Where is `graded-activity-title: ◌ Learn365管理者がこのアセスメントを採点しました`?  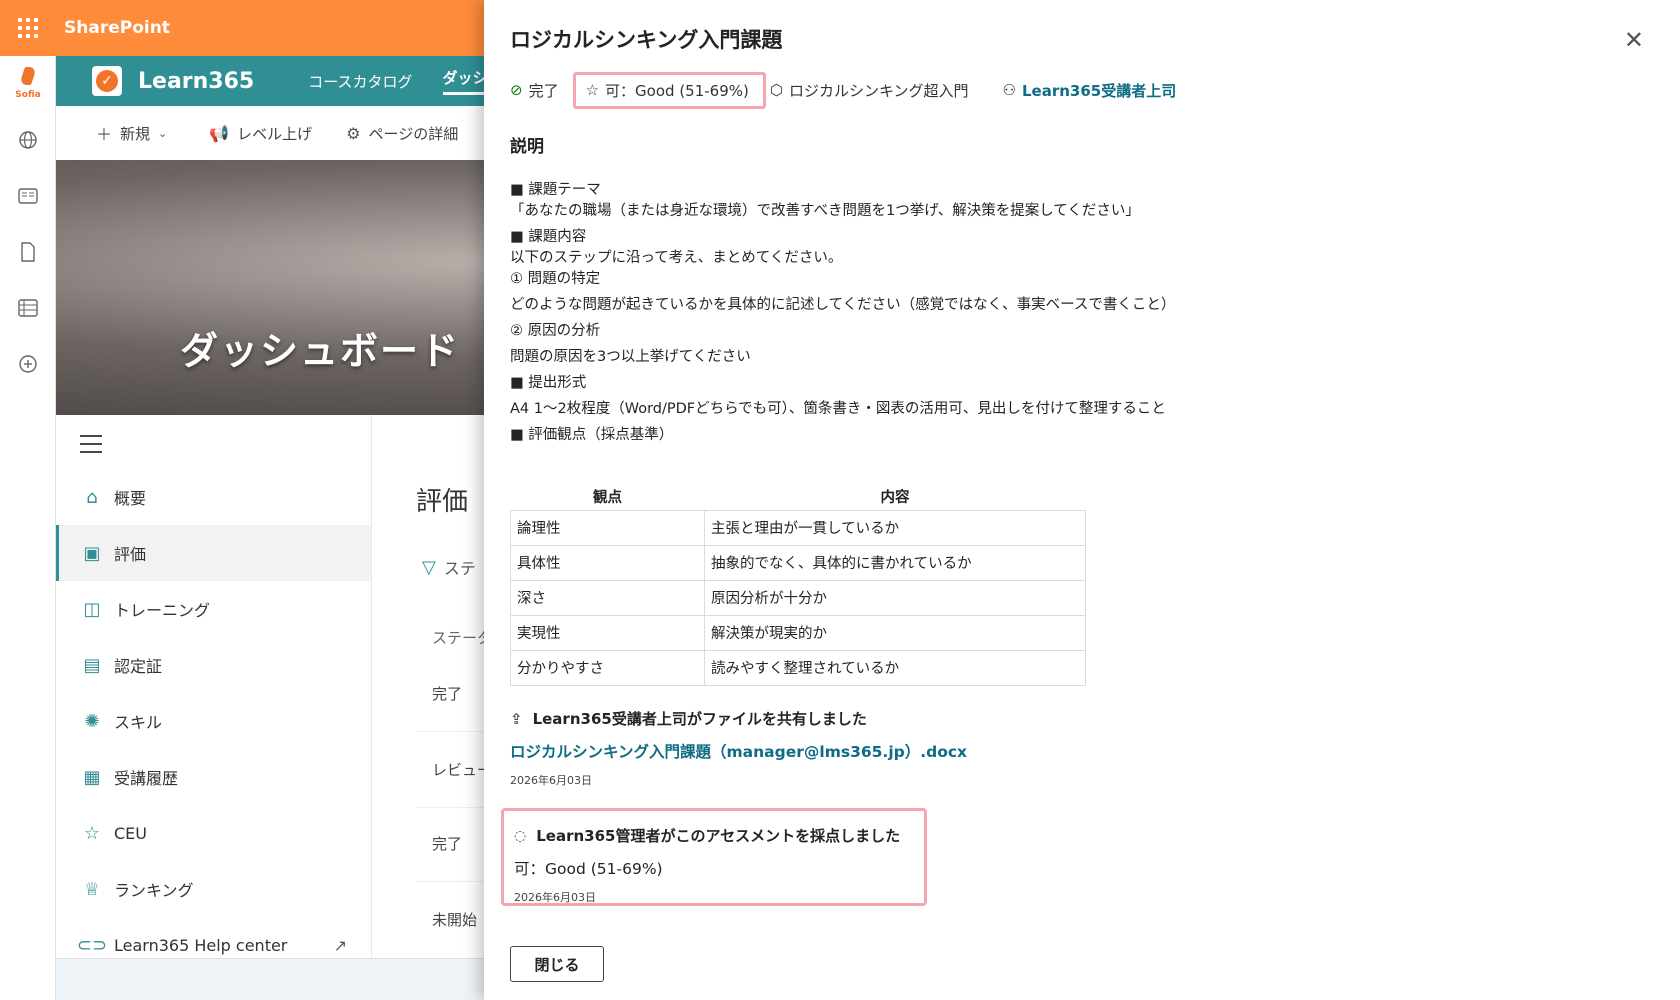
graded-activity-title: ◌ Learn365管理者がこのアセスメントを採点しました is located at coordinates (707, 836).